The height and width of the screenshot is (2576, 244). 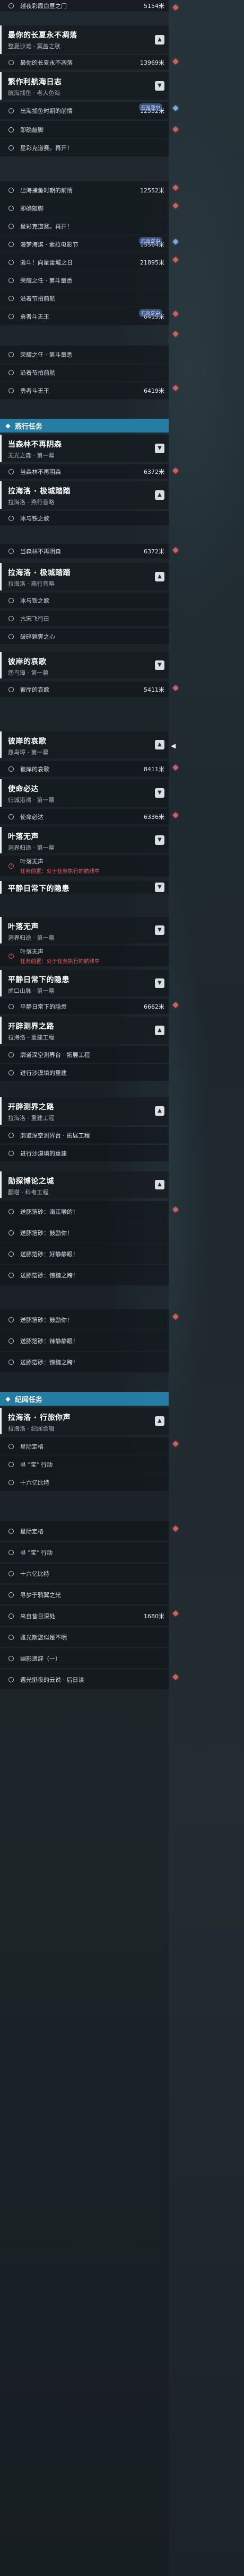 What do you see at coordinates (84, 983) in the screenshot?
I see `quest-header: 平静日常下的隐患 虎口山脉 · 第一幕 ▼` at bounding box center [84, 983].